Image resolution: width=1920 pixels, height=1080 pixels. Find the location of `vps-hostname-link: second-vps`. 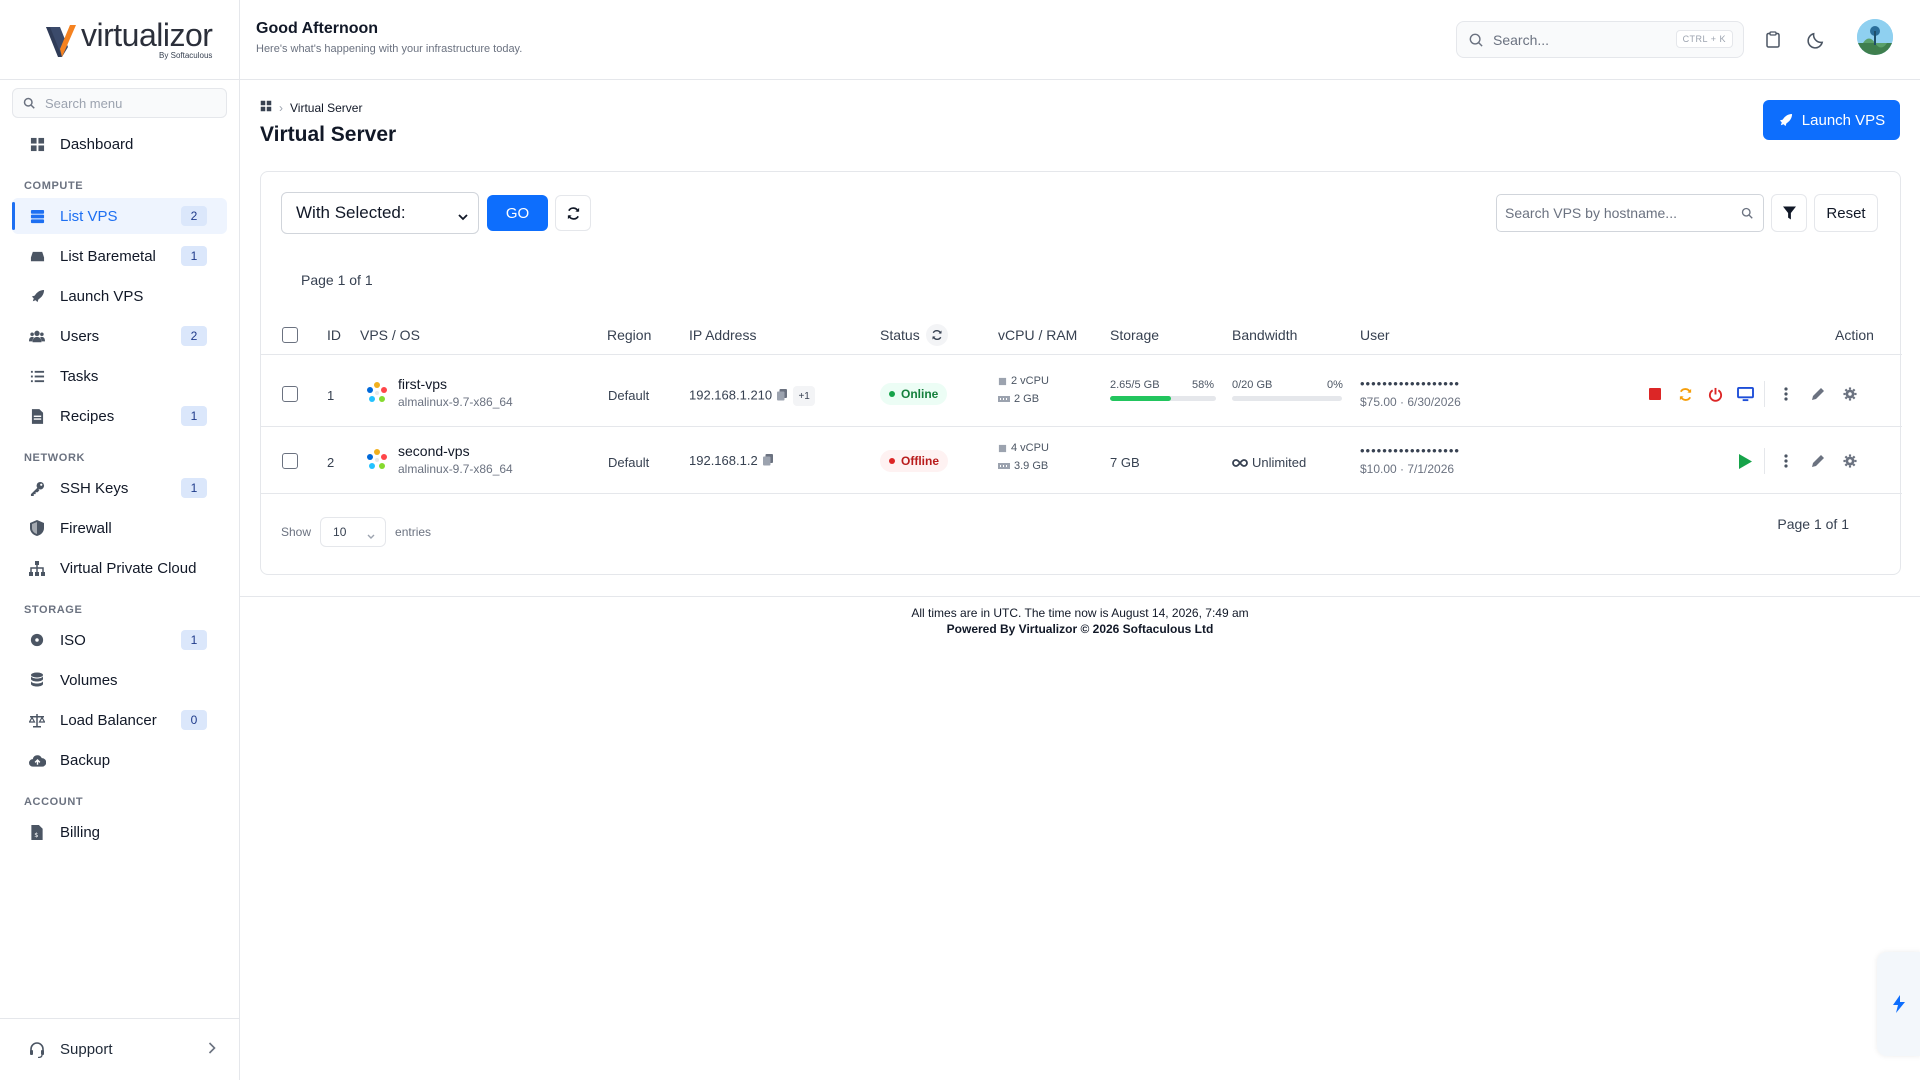

vps-hostname-link: second-vps is located at coordinates (455, 451).